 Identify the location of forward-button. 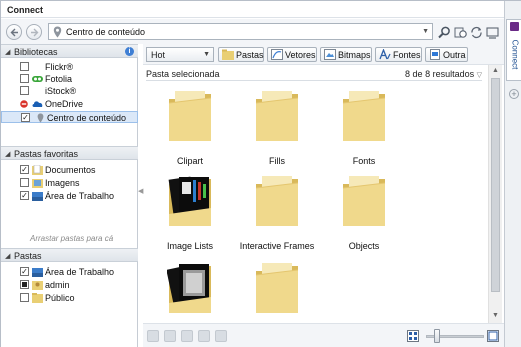
(34, 32).